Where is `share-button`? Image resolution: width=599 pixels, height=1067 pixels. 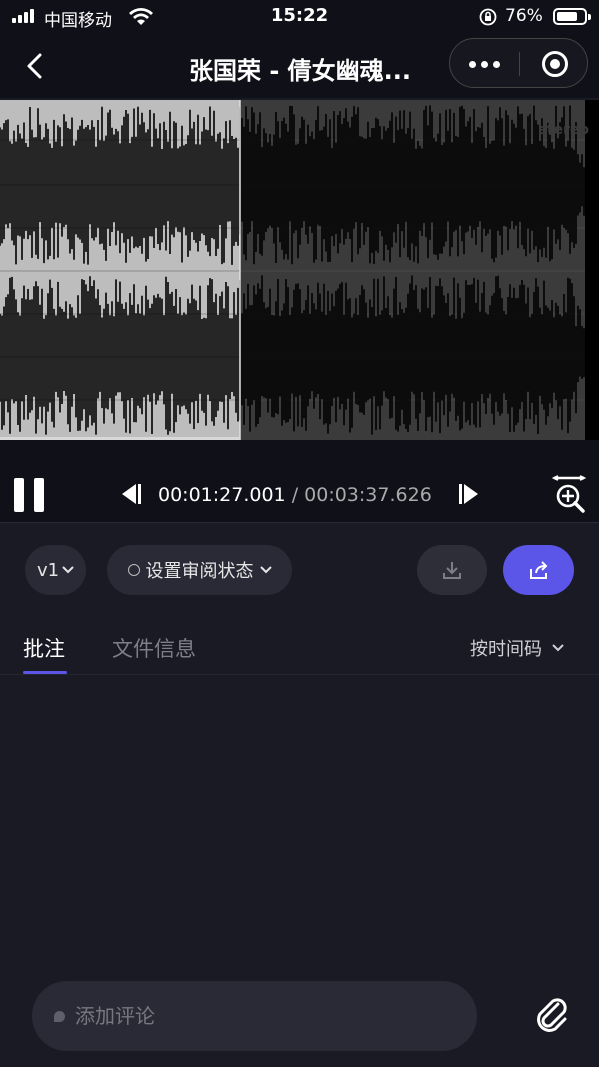 share-button is located at coordinates (538, 570).